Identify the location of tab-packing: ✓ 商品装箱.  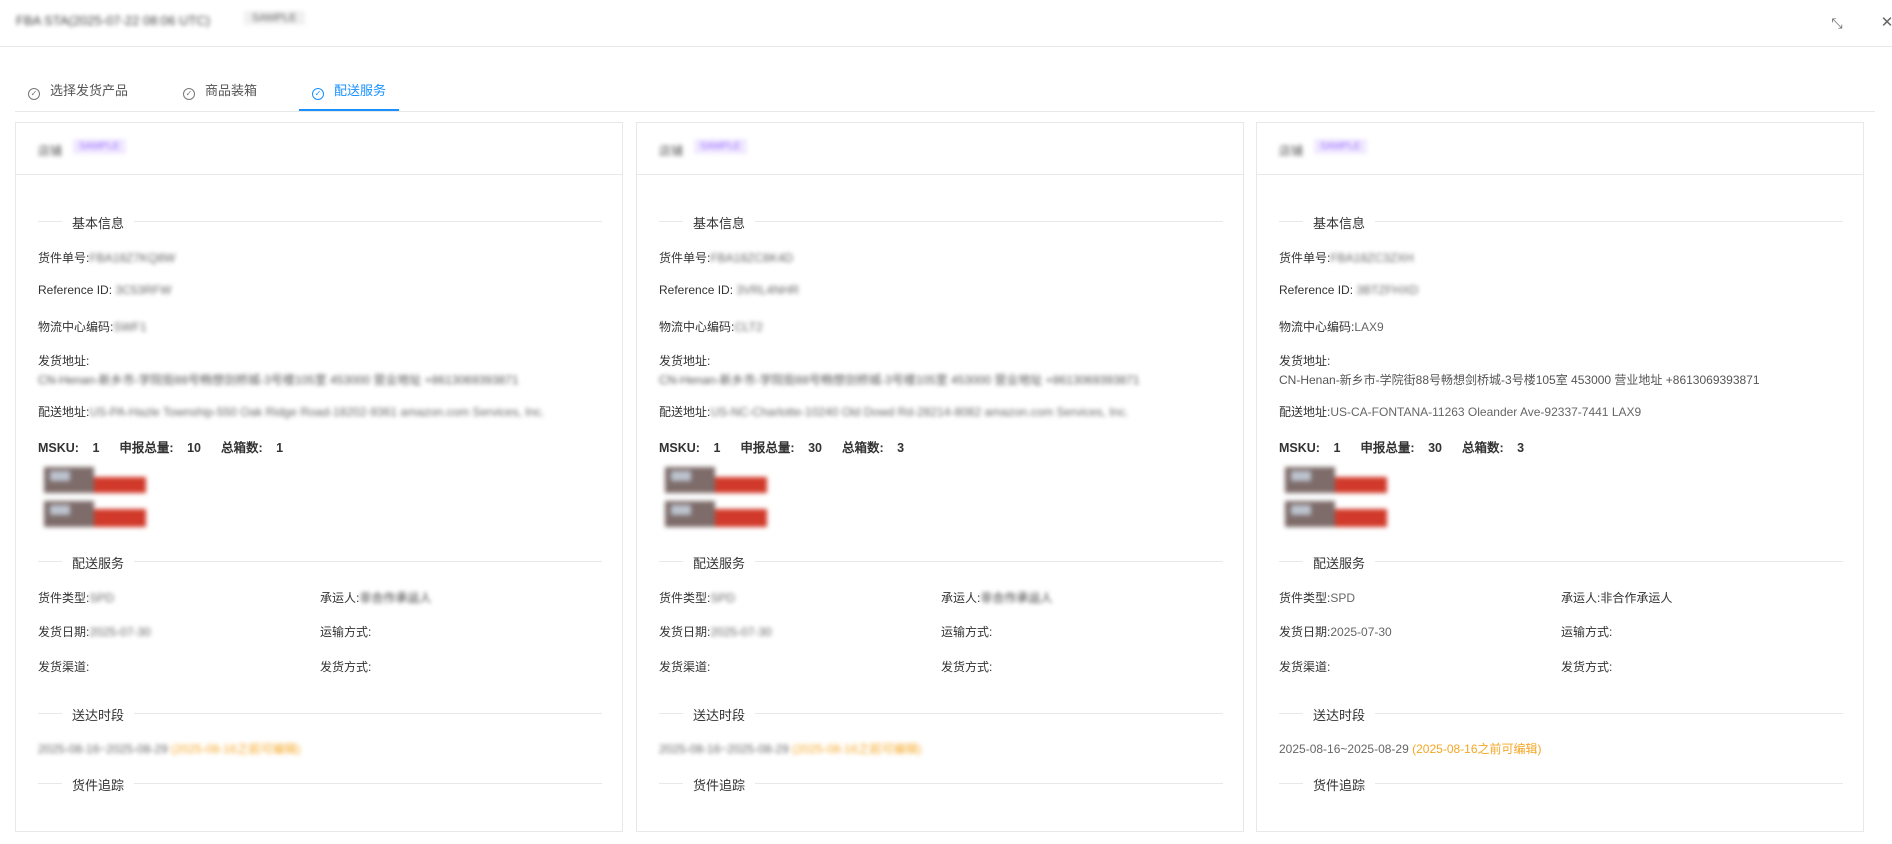
(220, 93).